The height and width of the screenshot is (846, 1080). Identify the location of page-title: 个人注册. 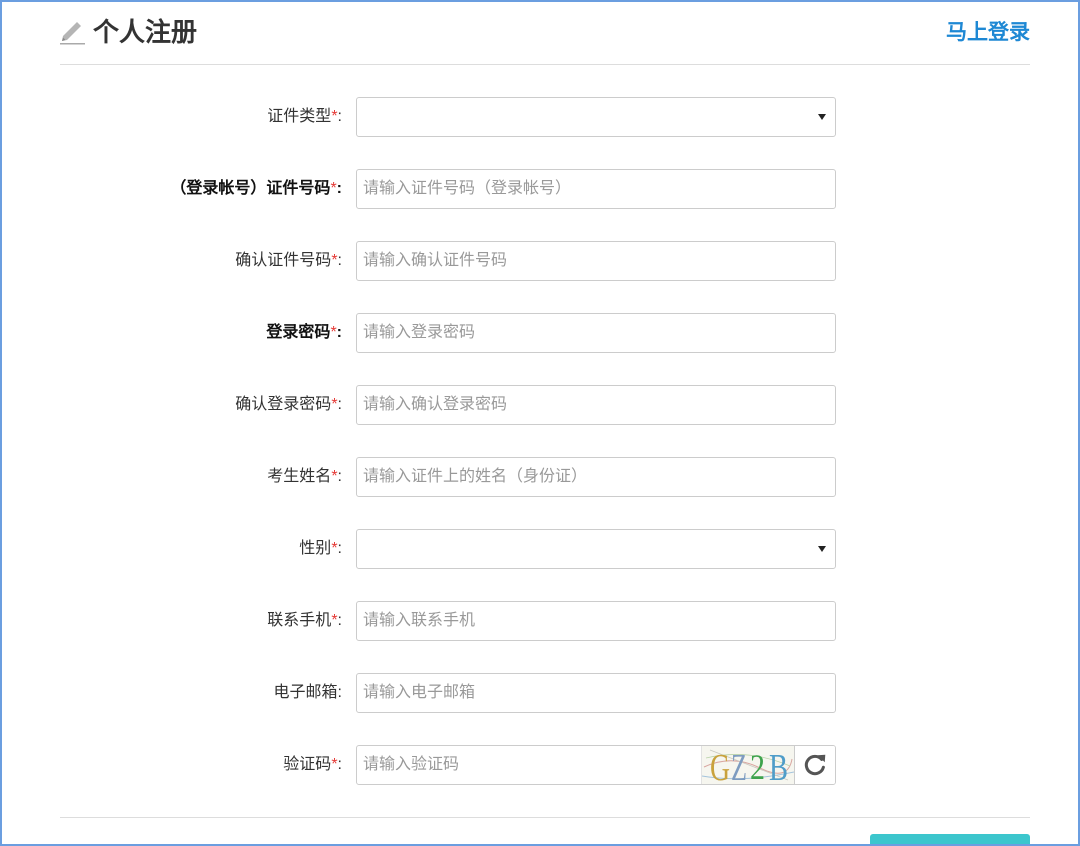
(145, 32).